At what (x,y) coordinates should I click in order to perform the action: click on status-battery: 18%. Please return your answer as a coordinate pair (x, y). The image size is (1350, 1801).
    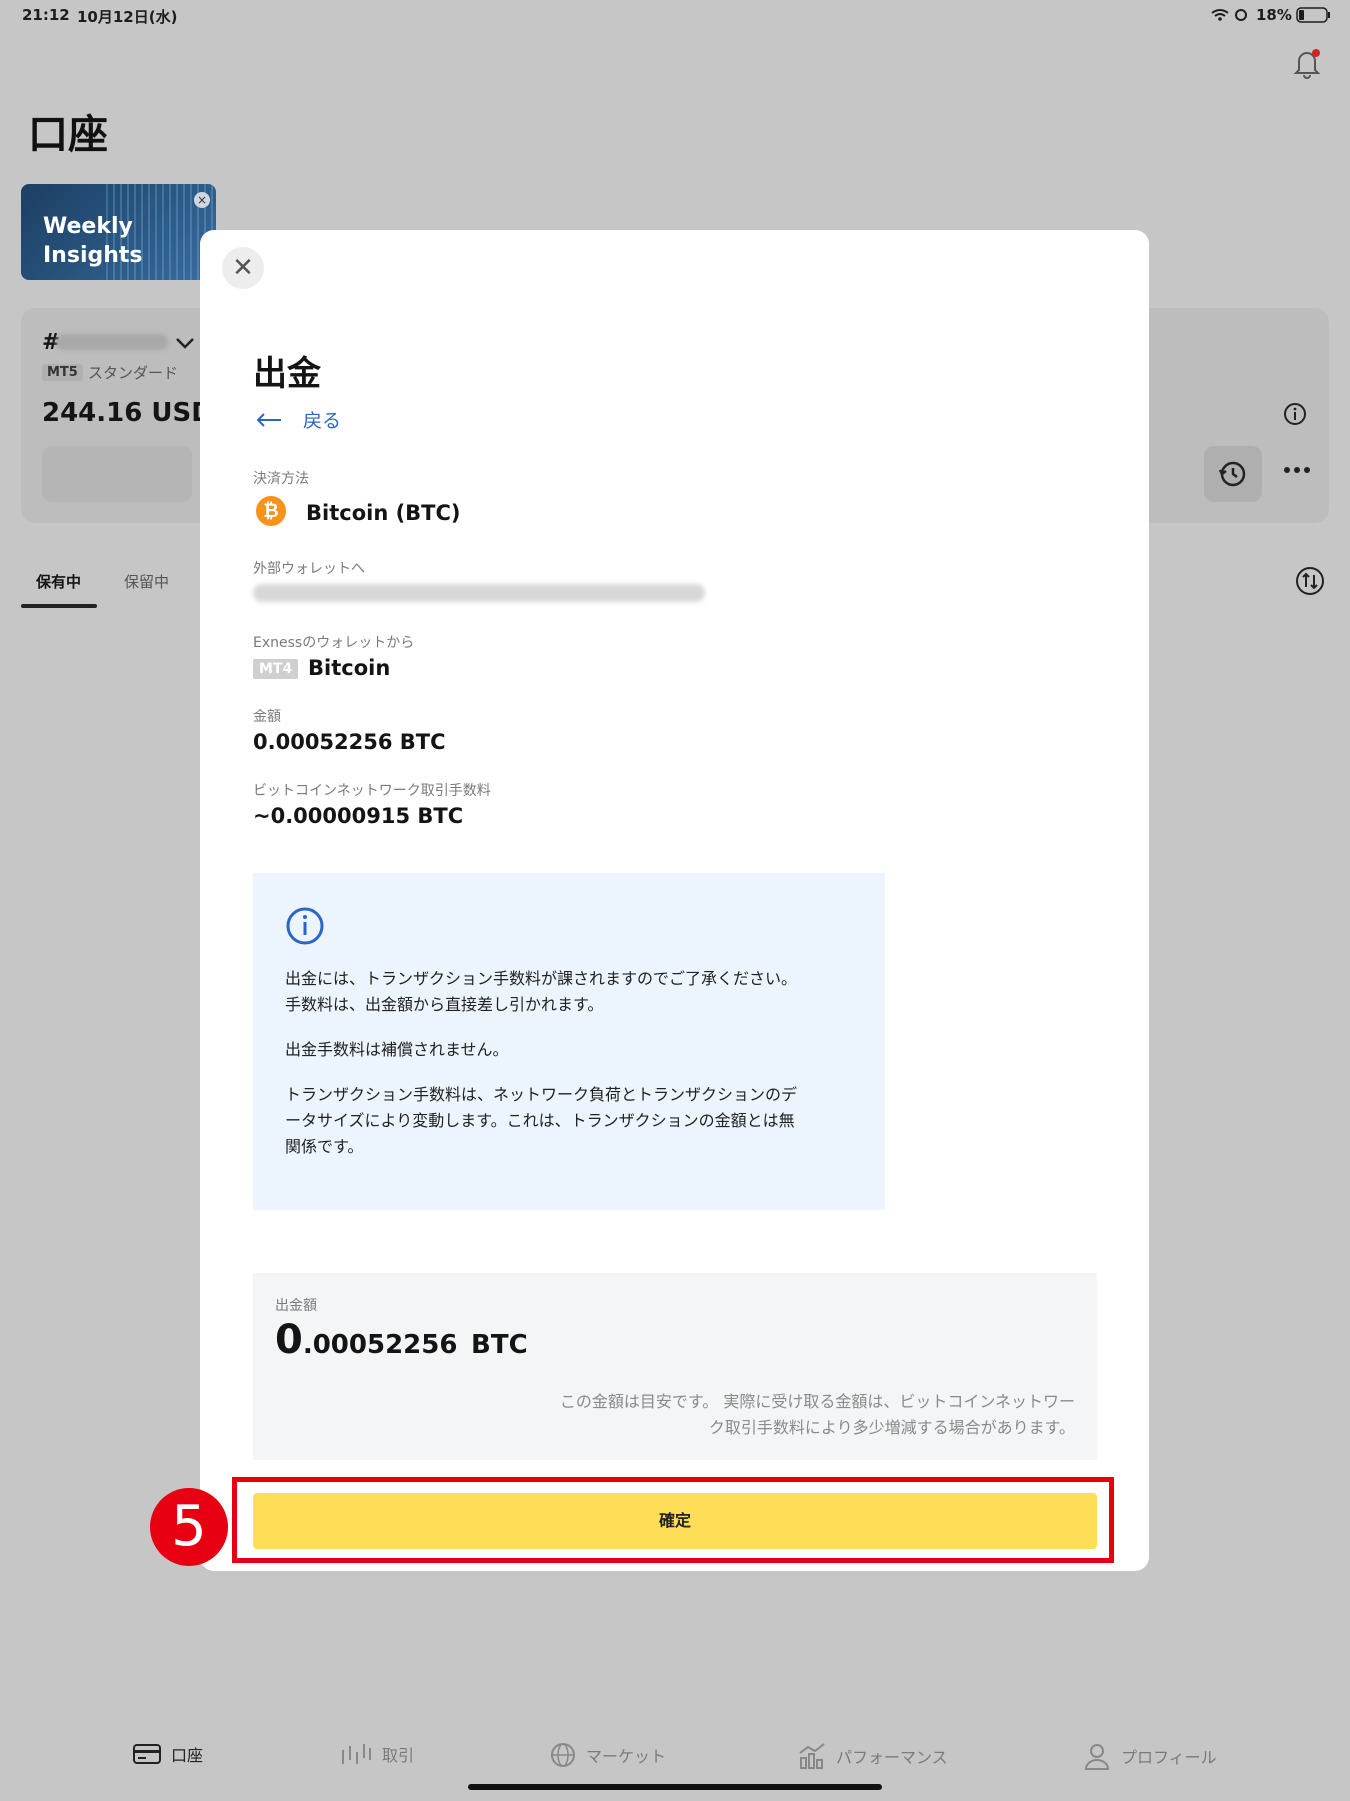
    Looking at the image, I should click on (1274, 15).